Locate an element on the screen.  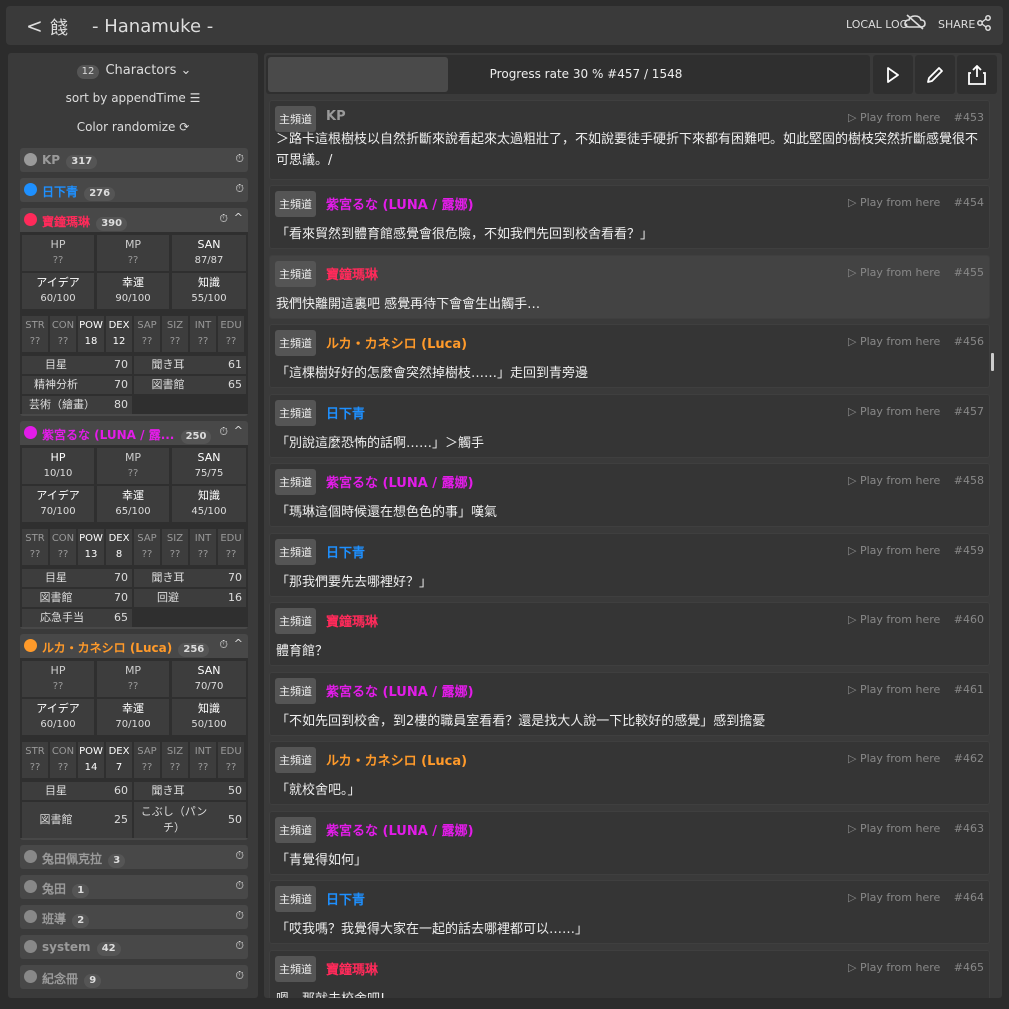
character-name: 紫宮るな (LUNA / 露... 250 is located at coordinates (127, 435).